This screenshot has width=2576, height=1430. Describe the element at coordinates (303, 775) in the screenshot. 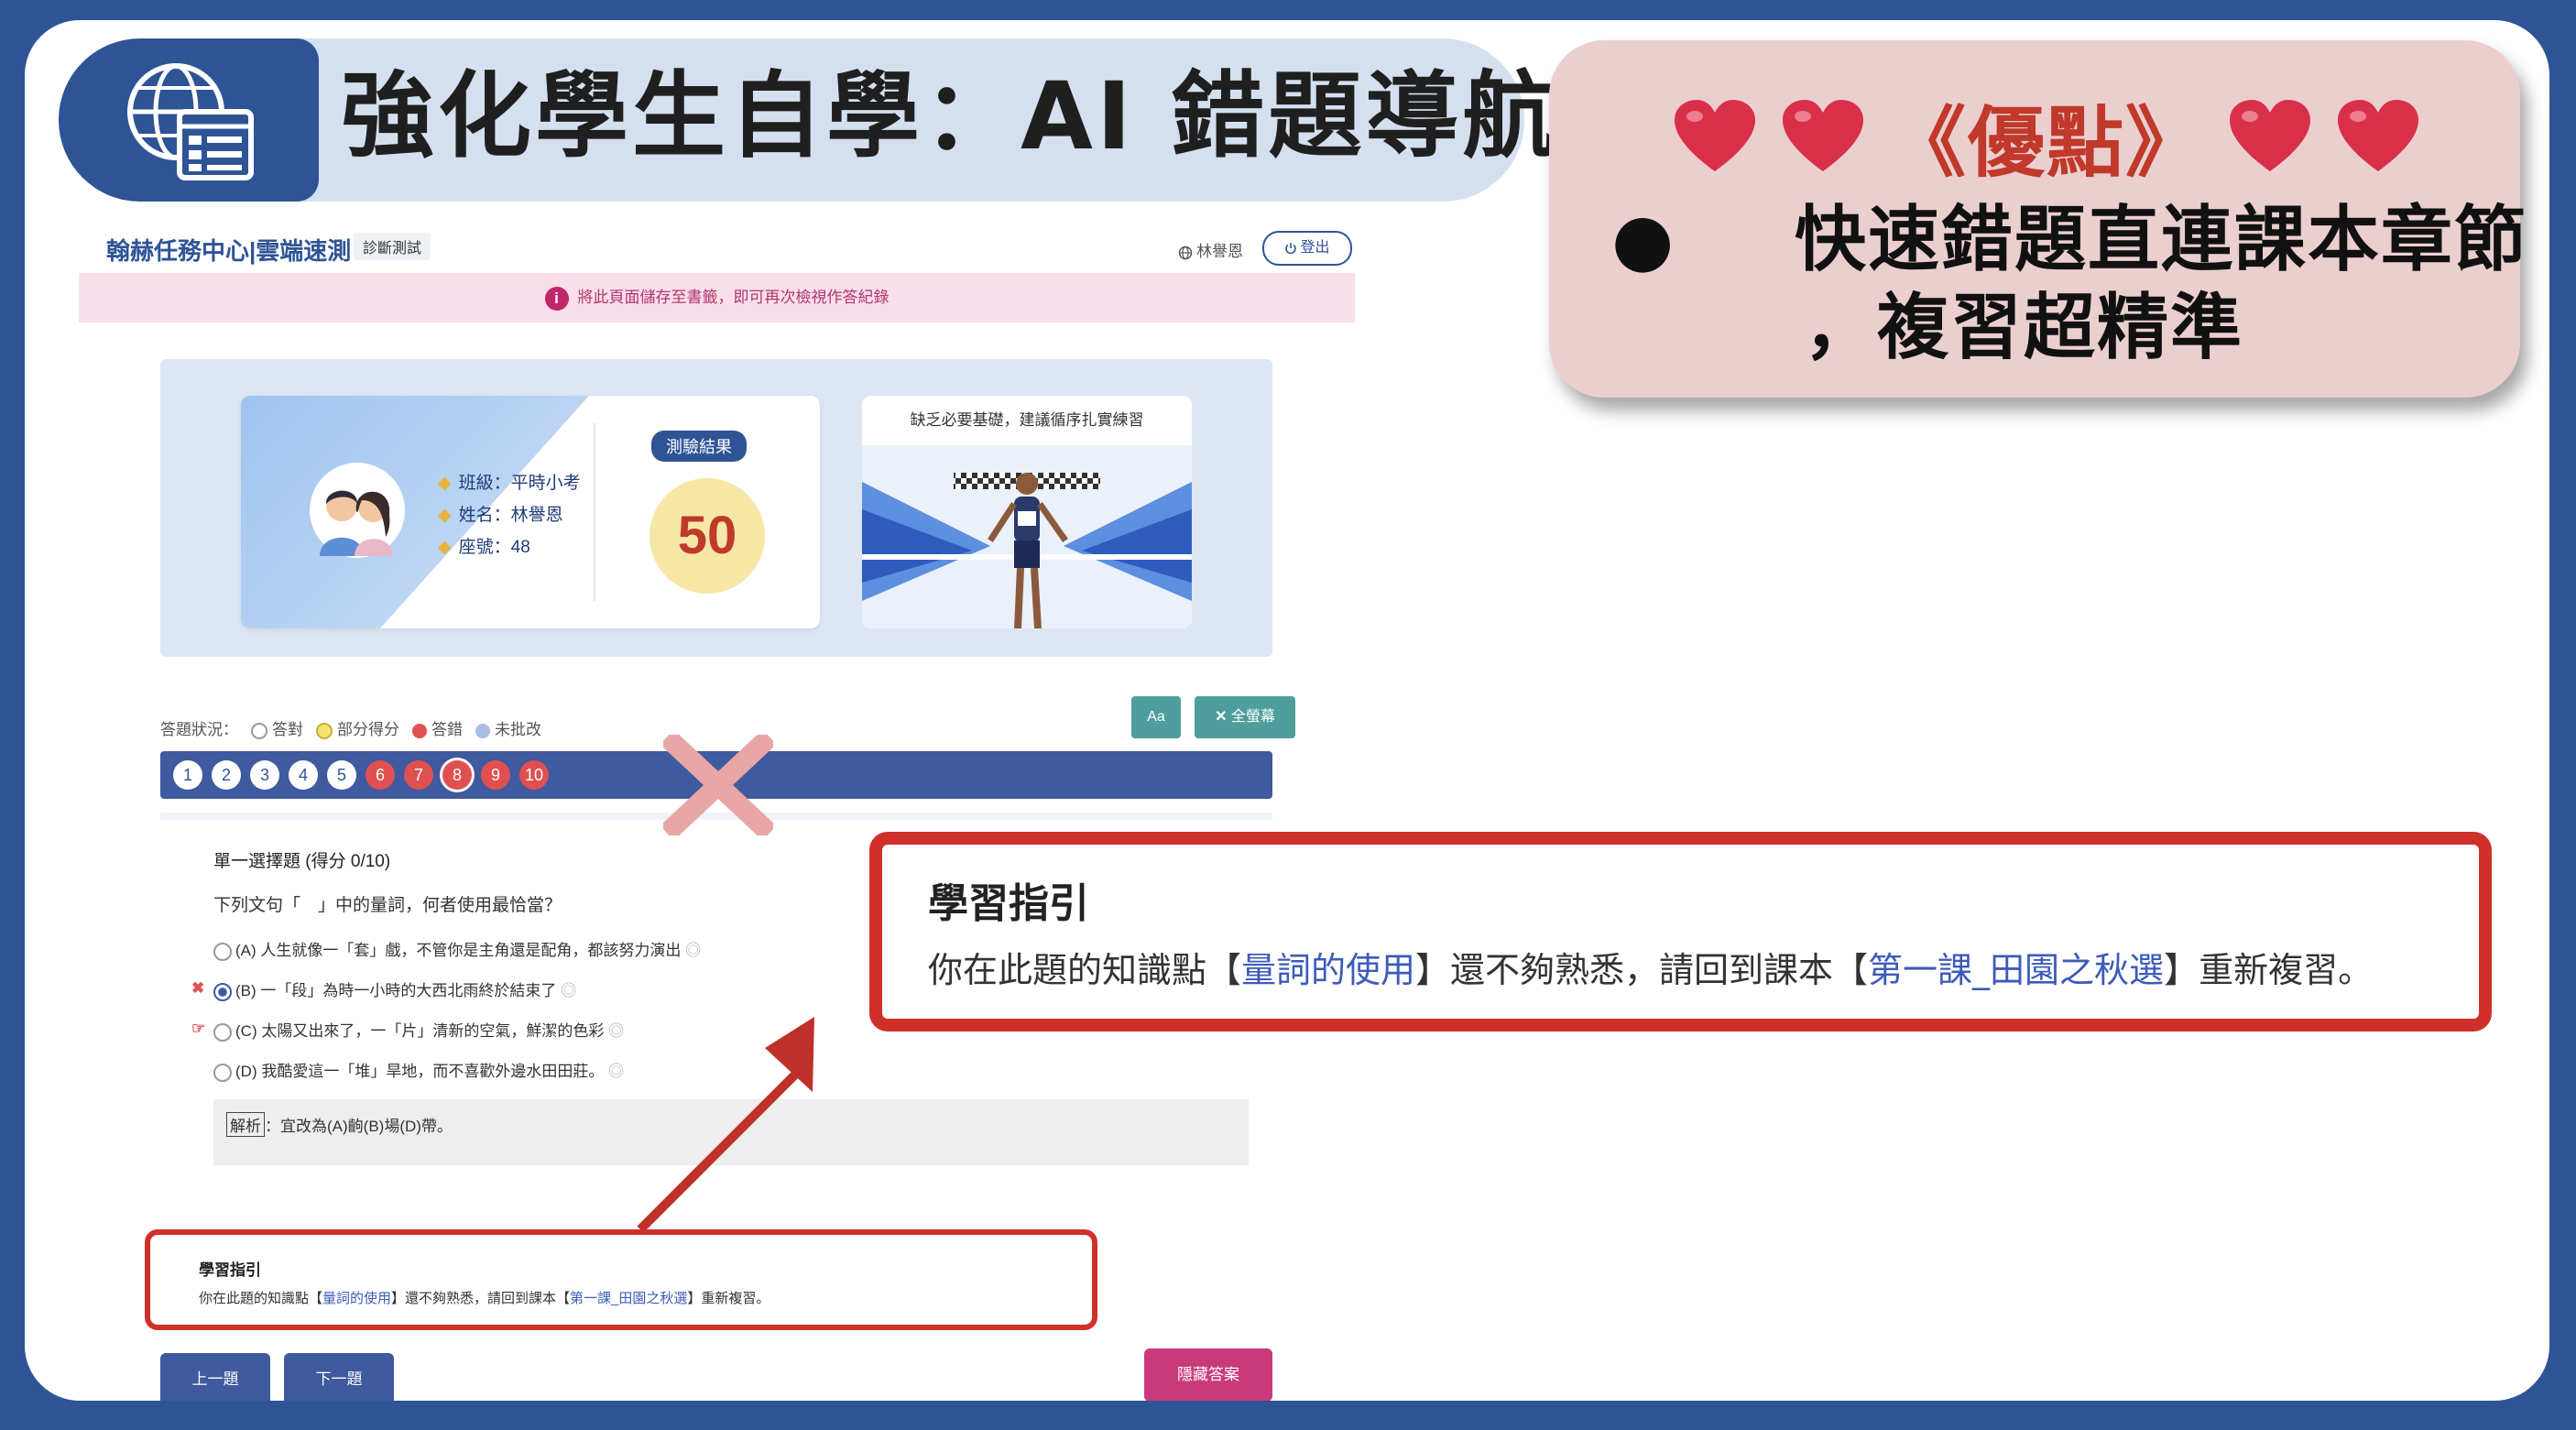

I see `question-number-4: 4` at that location.